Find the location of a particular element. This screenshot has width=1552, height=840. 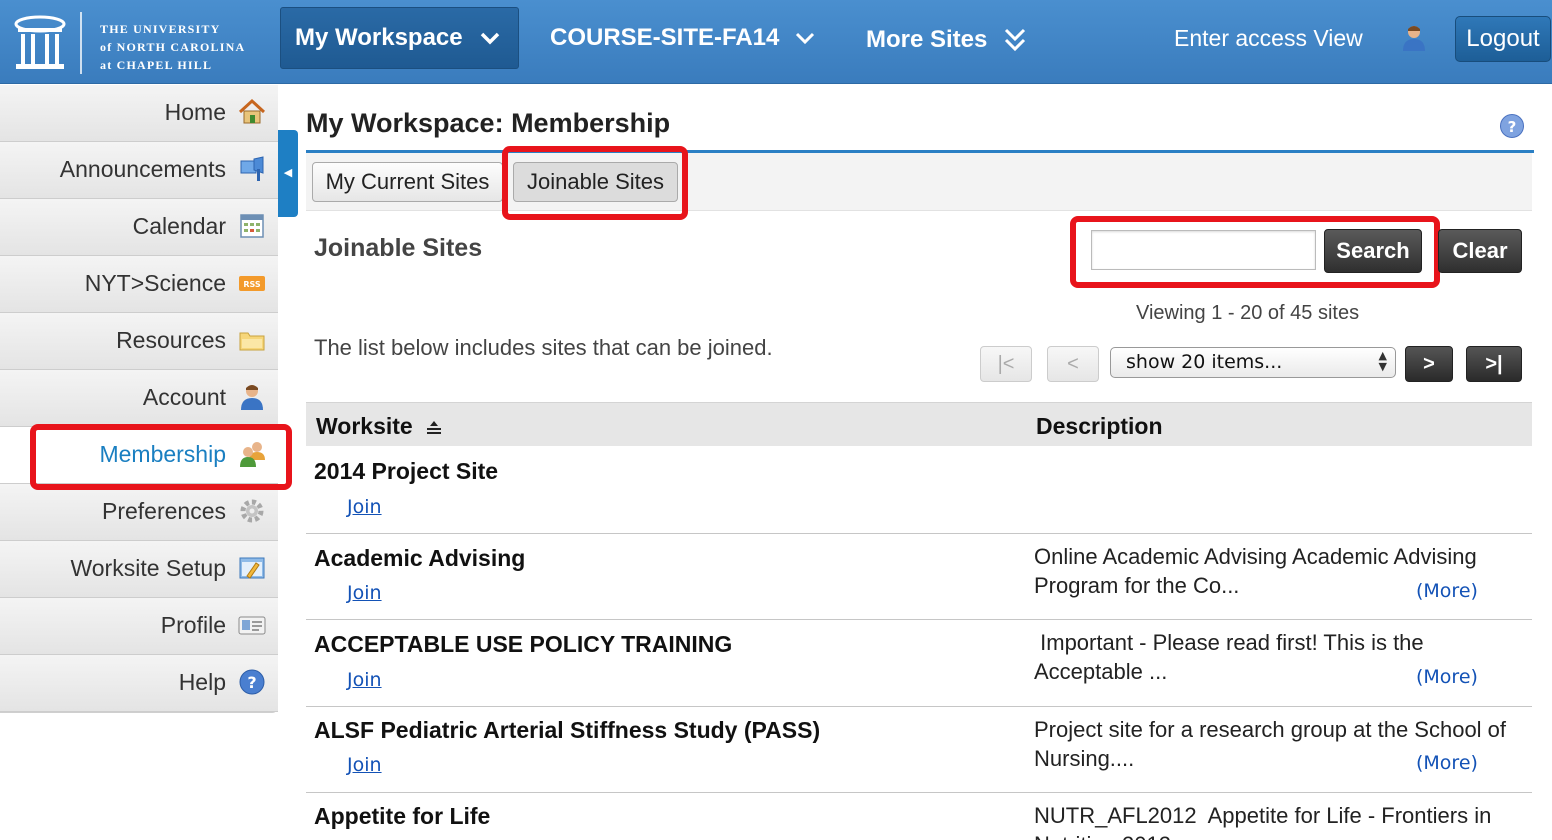

sidebar-item-announcements: Announcements is located at coordinates (139, 170).